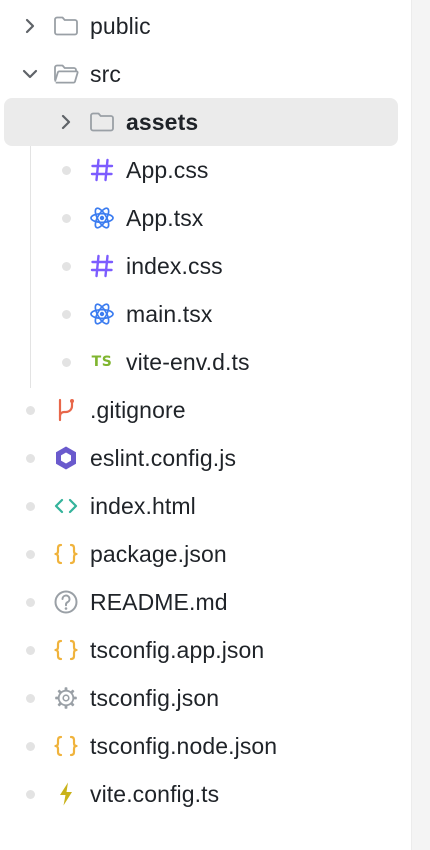  I want to click on question-circle-icon, so click(66, 602).